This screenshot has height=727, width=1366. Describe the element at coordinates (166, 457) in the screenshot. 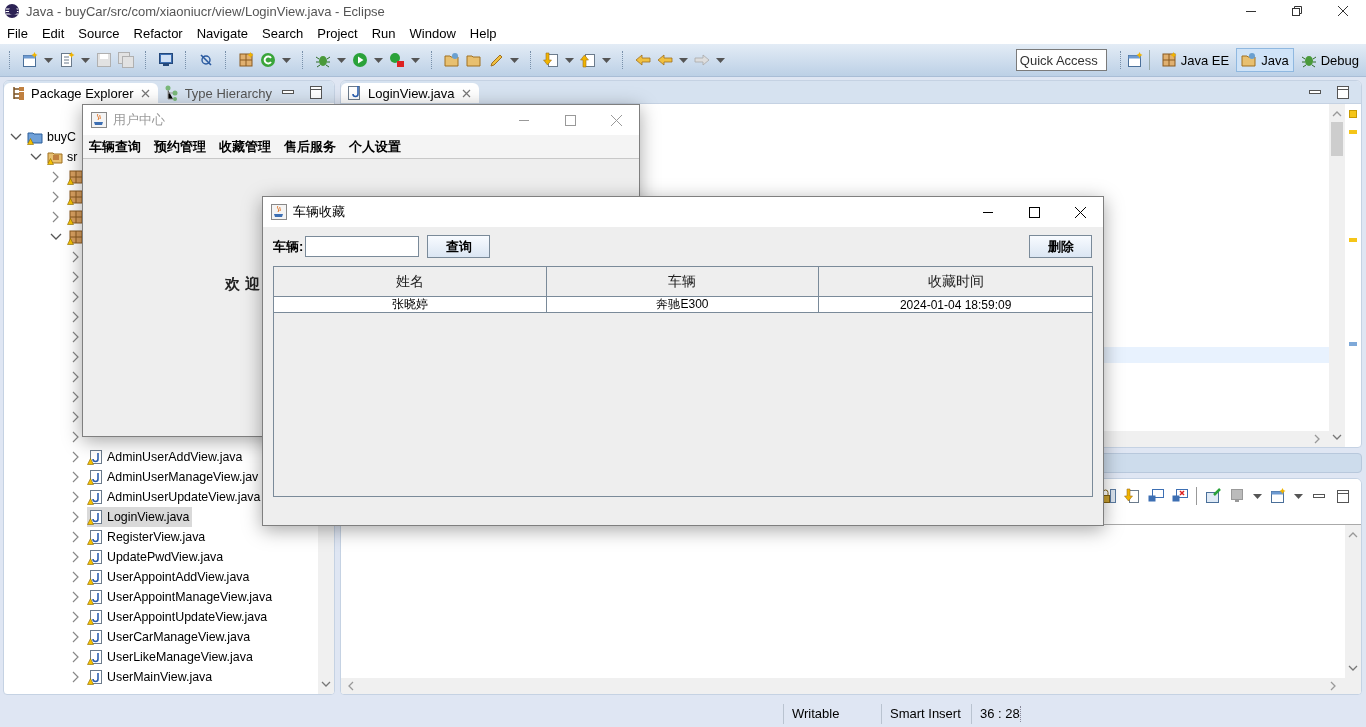

I see `tree-item: AdminUserAddView.java` at that location.